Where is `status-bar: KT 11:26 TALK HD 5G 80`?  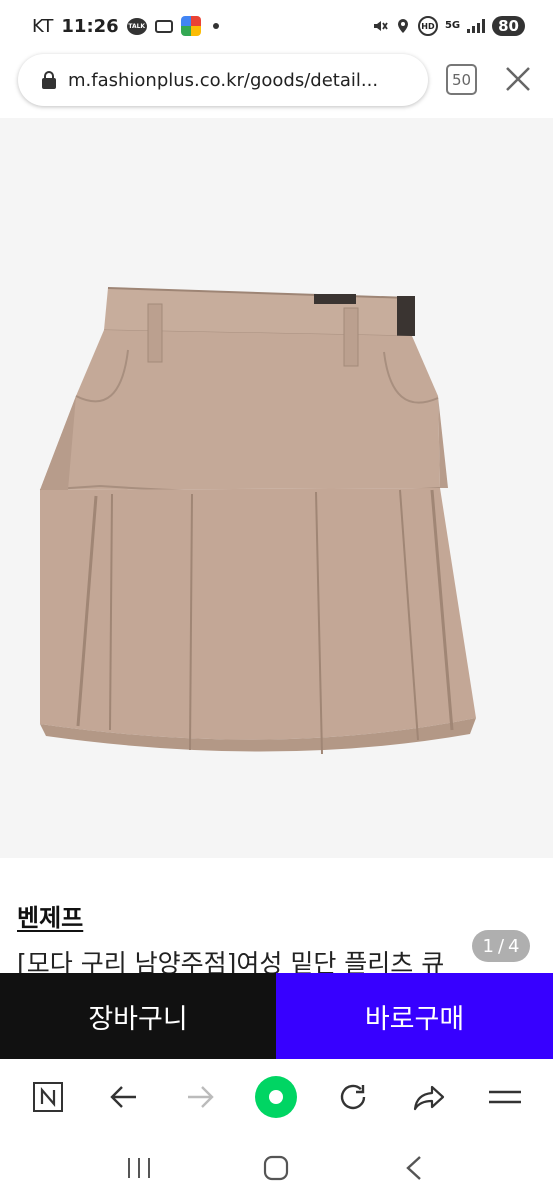 status-bar: KT 11:26 TALK HD 5G 80 is located at coordinates (276, 26).